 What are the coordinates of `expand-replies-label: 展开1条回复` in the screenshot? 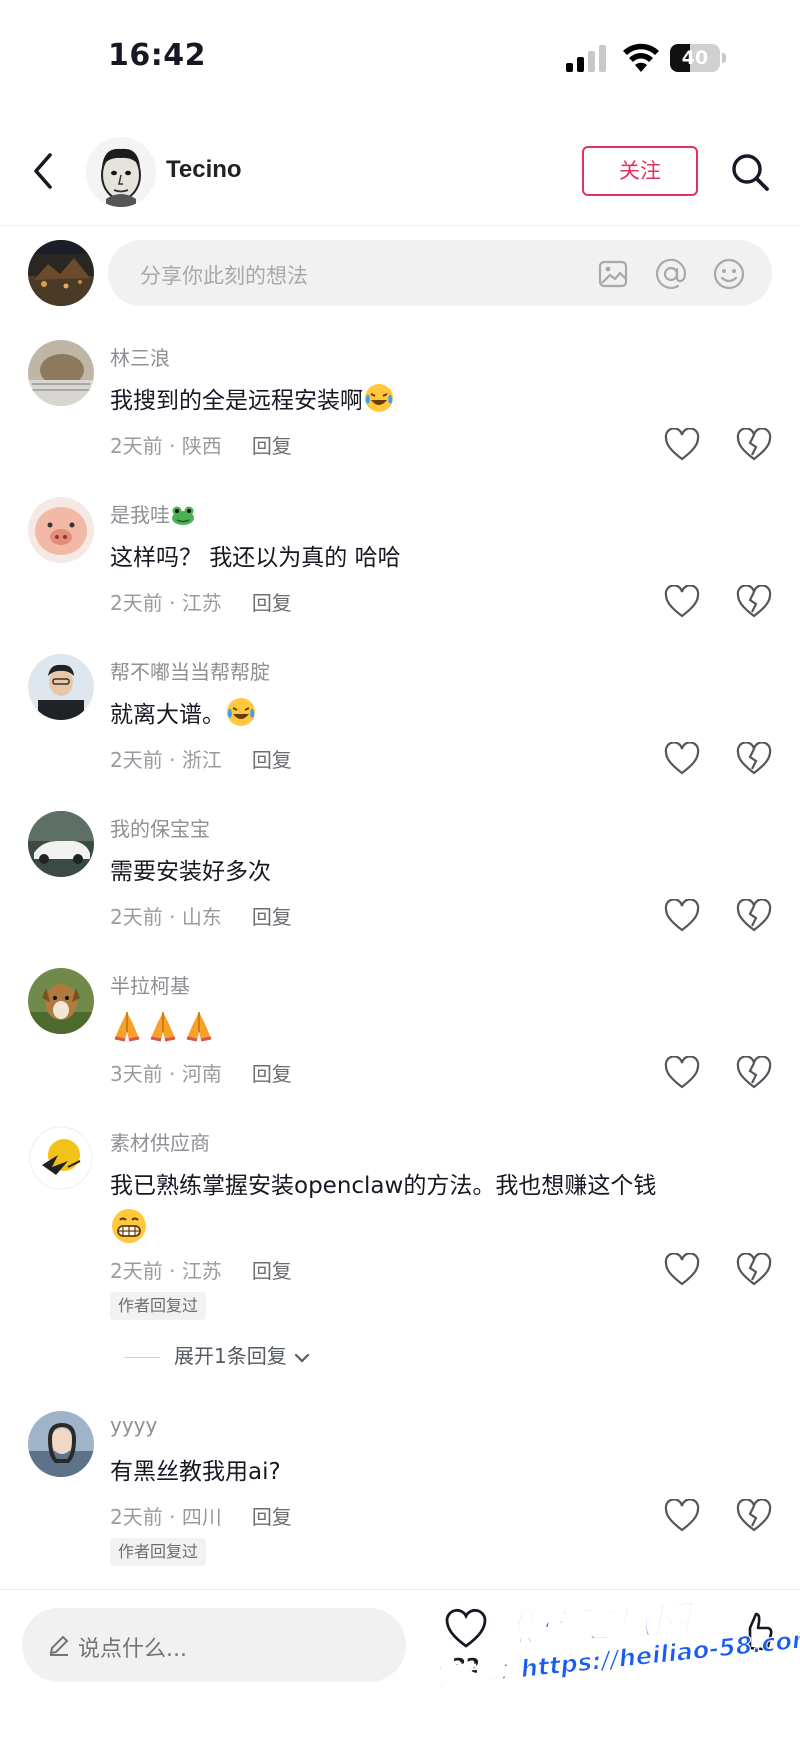 It's located at (230, 1356).